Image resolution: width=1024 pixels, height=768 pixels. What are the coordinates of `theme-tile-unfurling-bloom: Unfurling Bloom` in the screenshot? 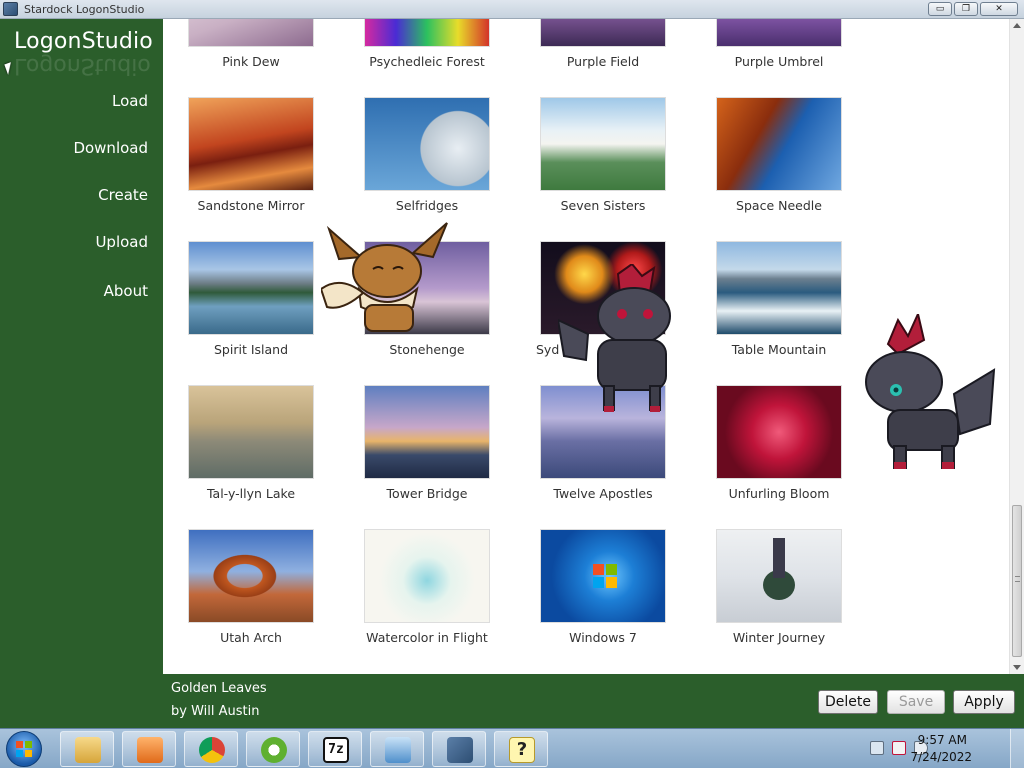 It's located at (779, 445).